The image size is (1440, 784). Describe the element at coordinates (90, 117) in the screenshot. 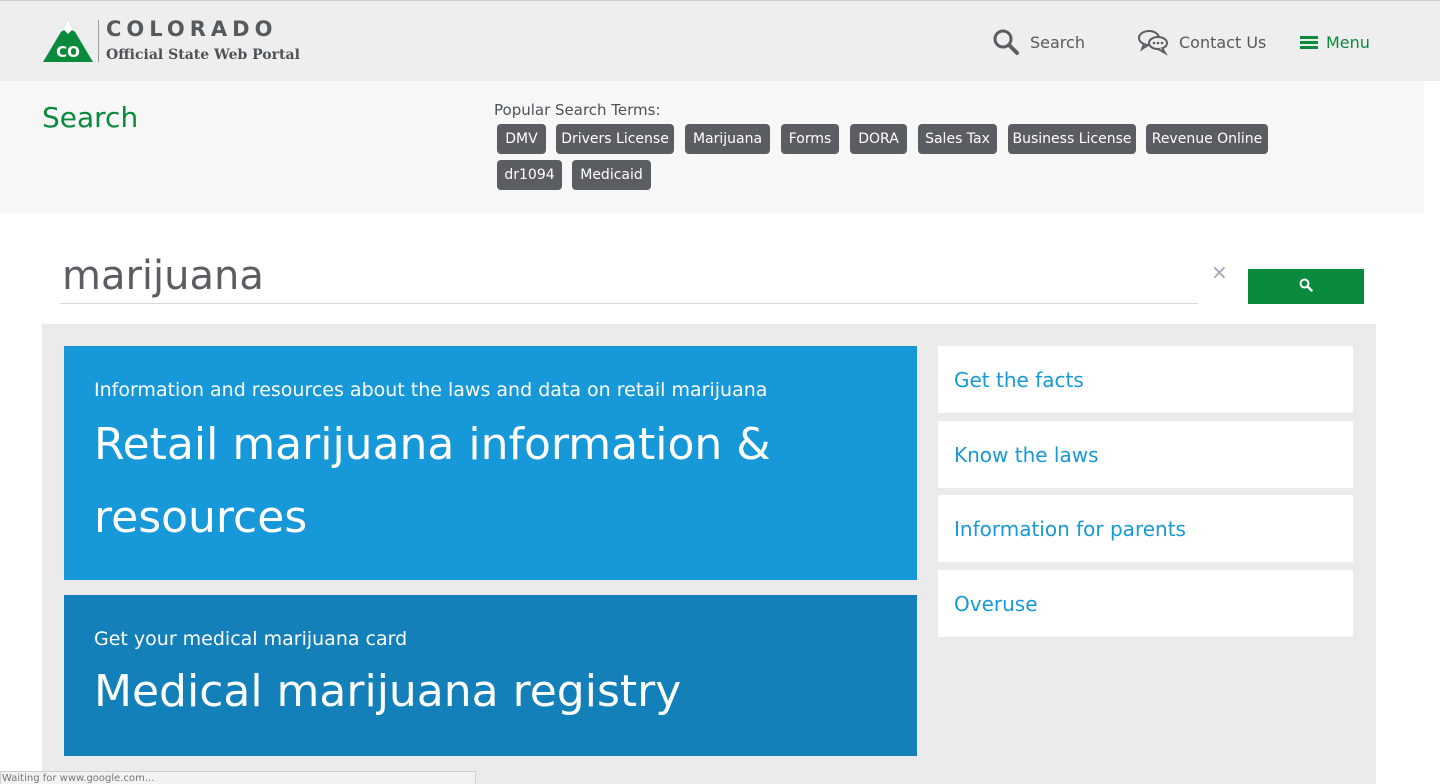

I see `page-title: Search` at that location.